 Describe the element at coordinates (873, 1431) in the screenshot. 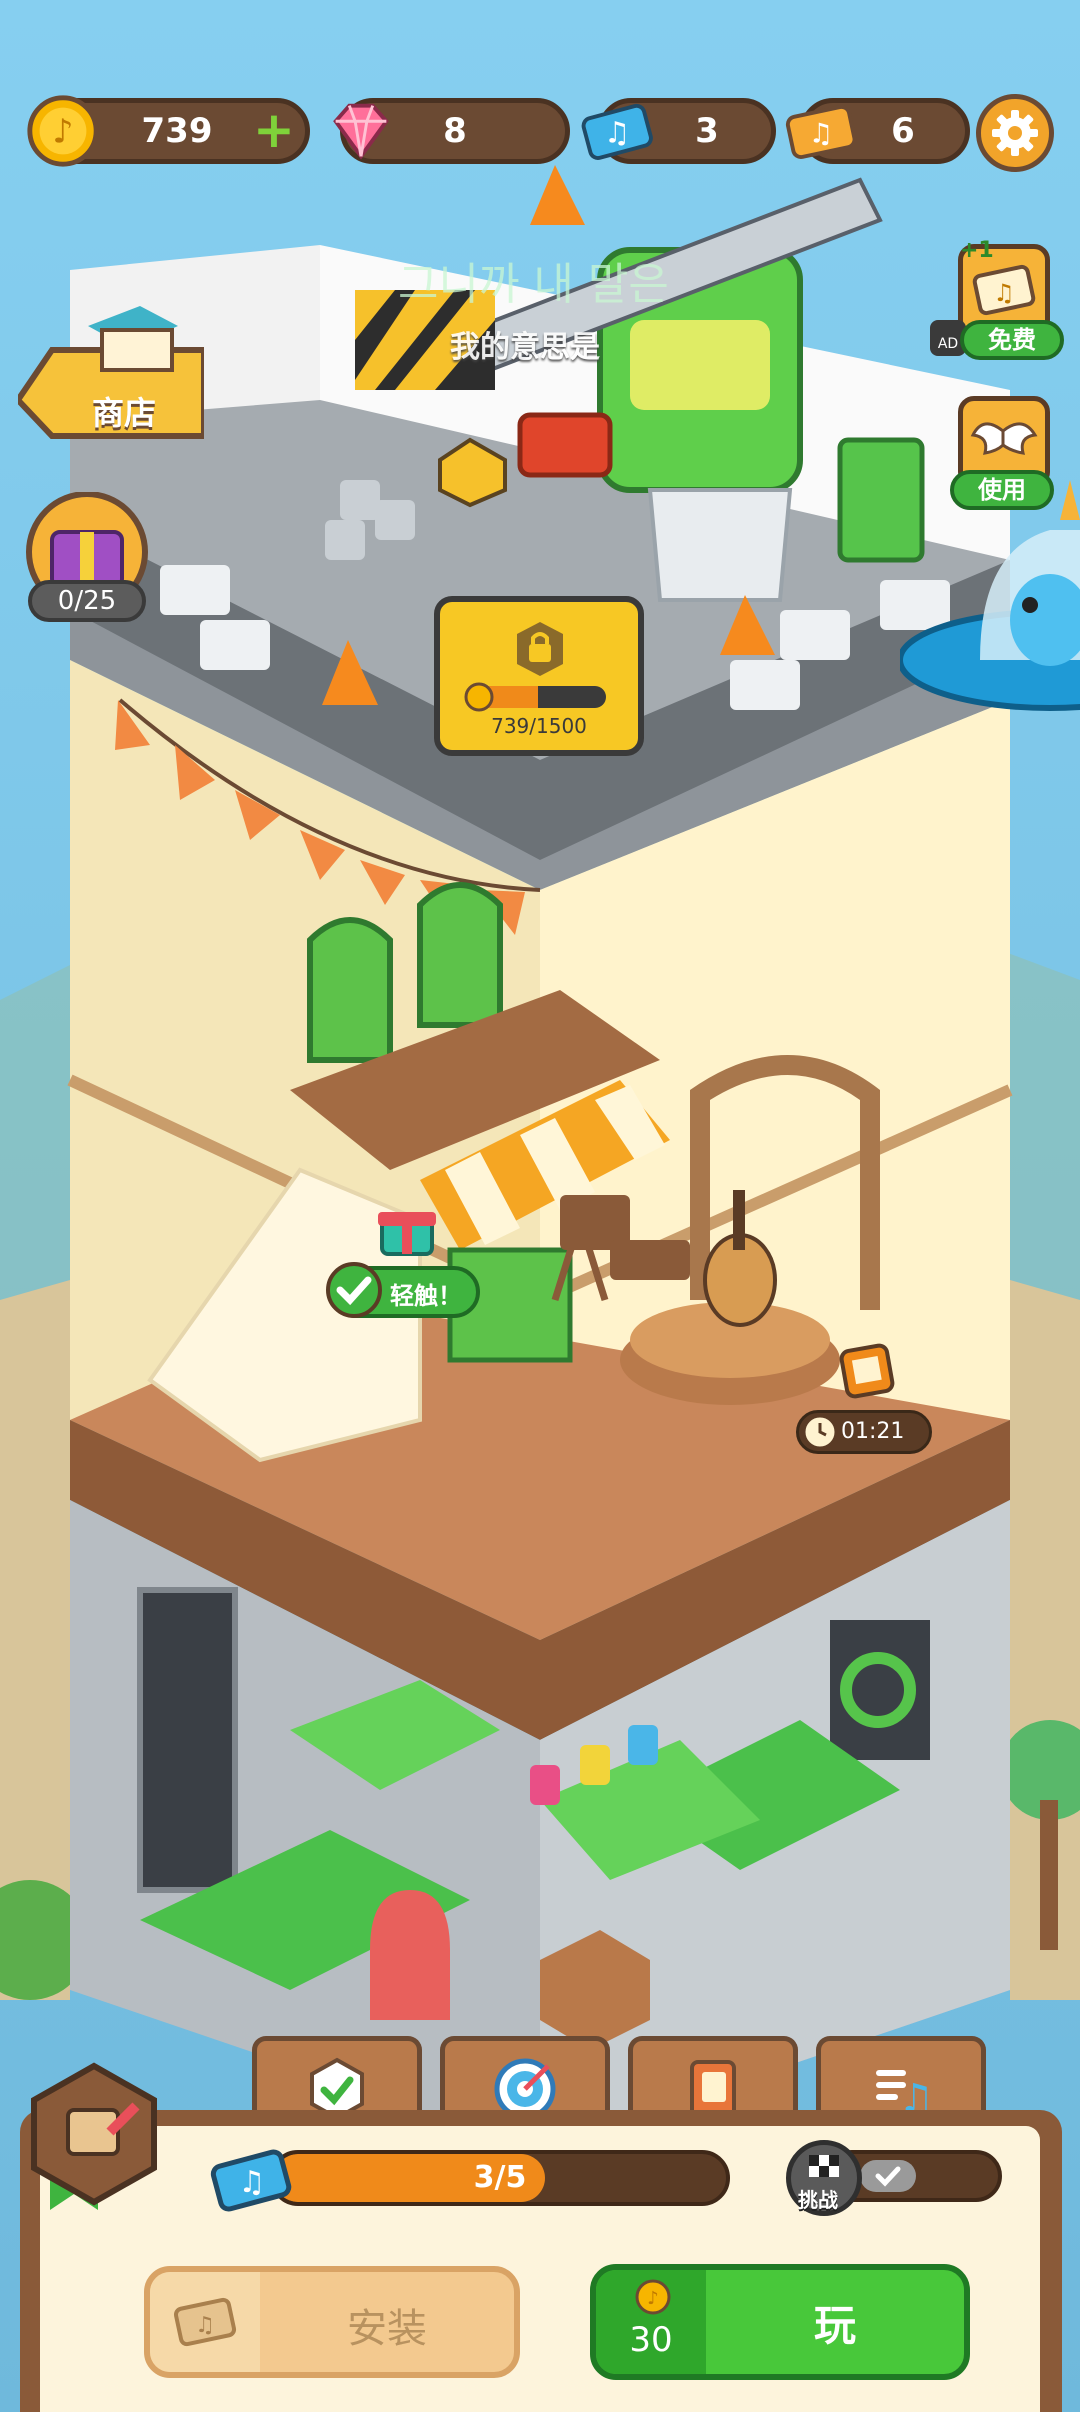

I see `timer-value: 01:21` at that location.